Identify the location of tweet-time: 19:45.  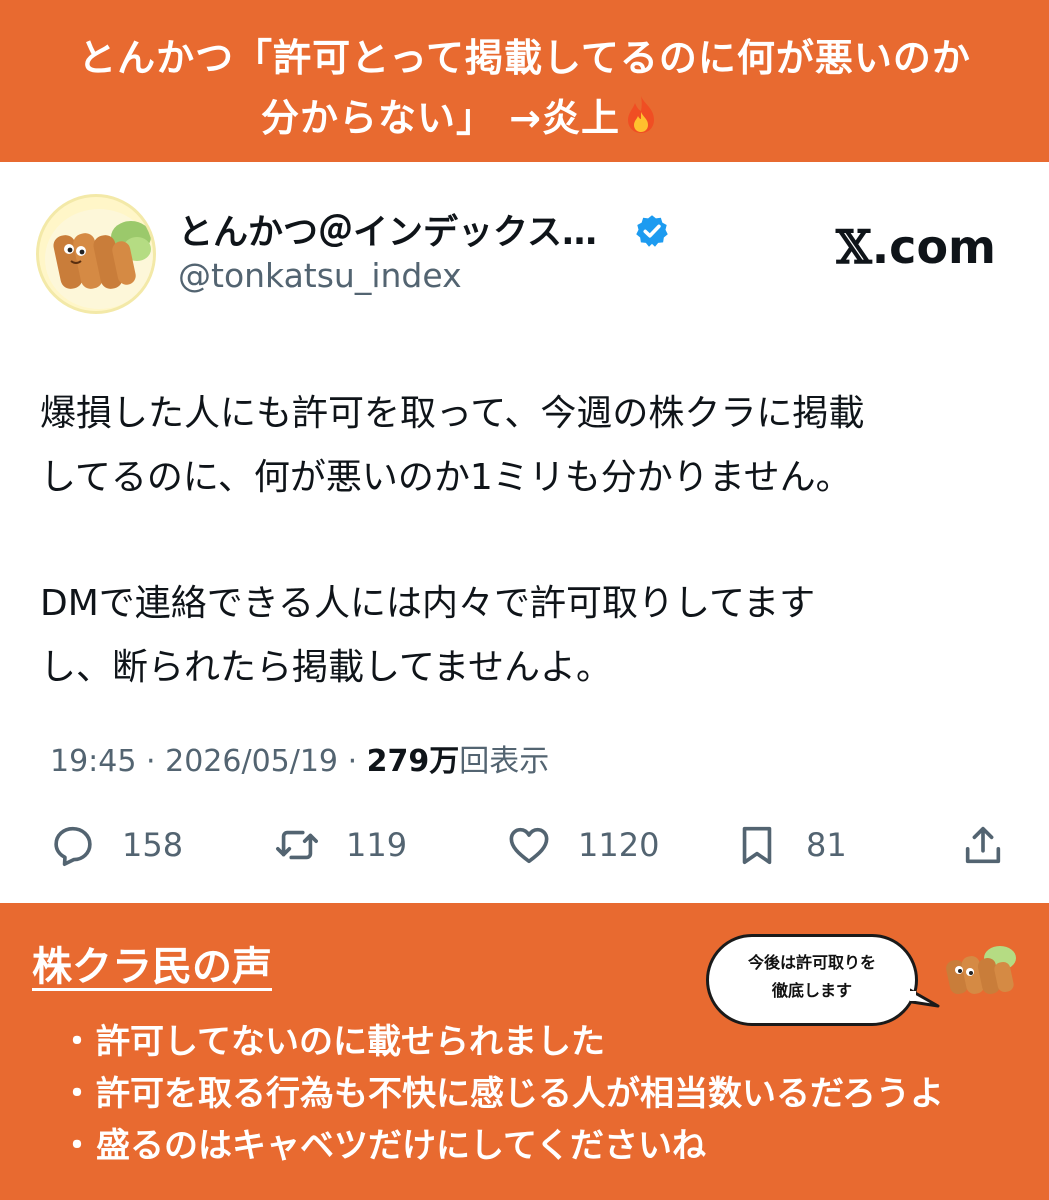
(93, 761).